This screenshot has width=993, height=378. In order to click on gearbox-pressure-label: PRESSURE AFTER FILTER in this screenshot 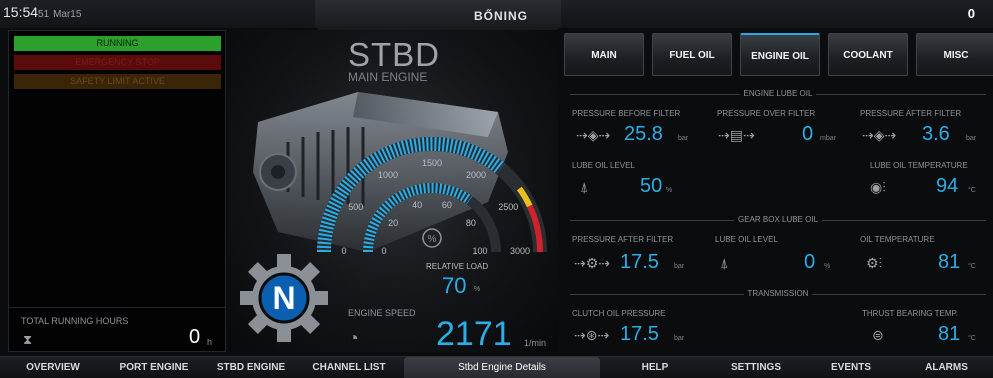, I will do `click(623, 239)`.